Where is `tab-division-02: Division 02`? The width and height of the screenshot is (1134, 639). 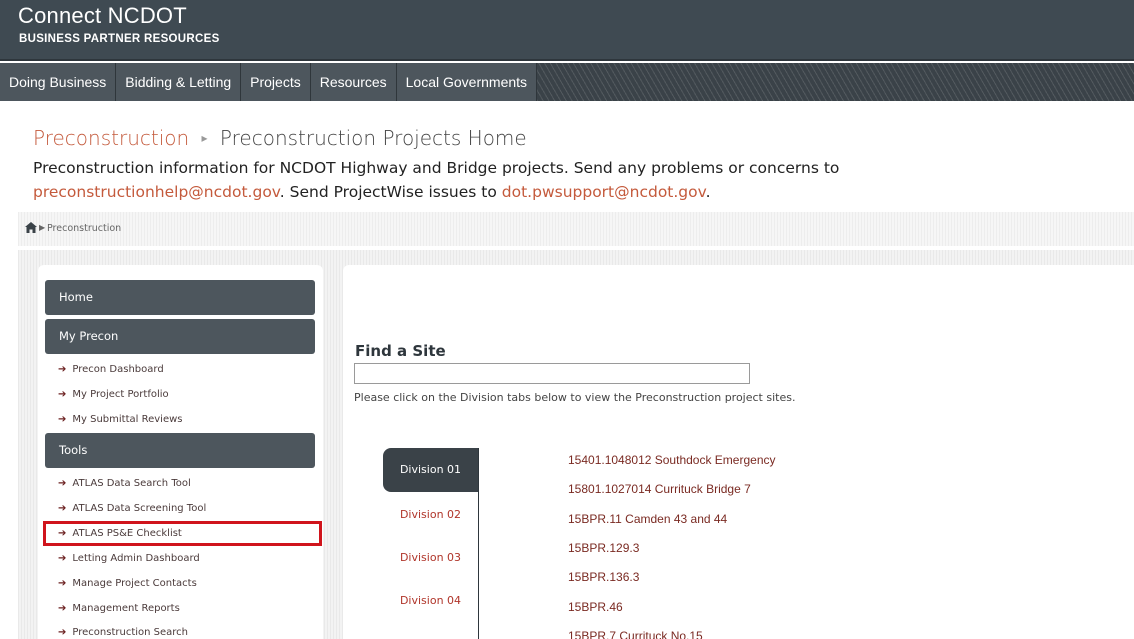
tab-division-02: Division 02 is located at coordinates (430, 514).